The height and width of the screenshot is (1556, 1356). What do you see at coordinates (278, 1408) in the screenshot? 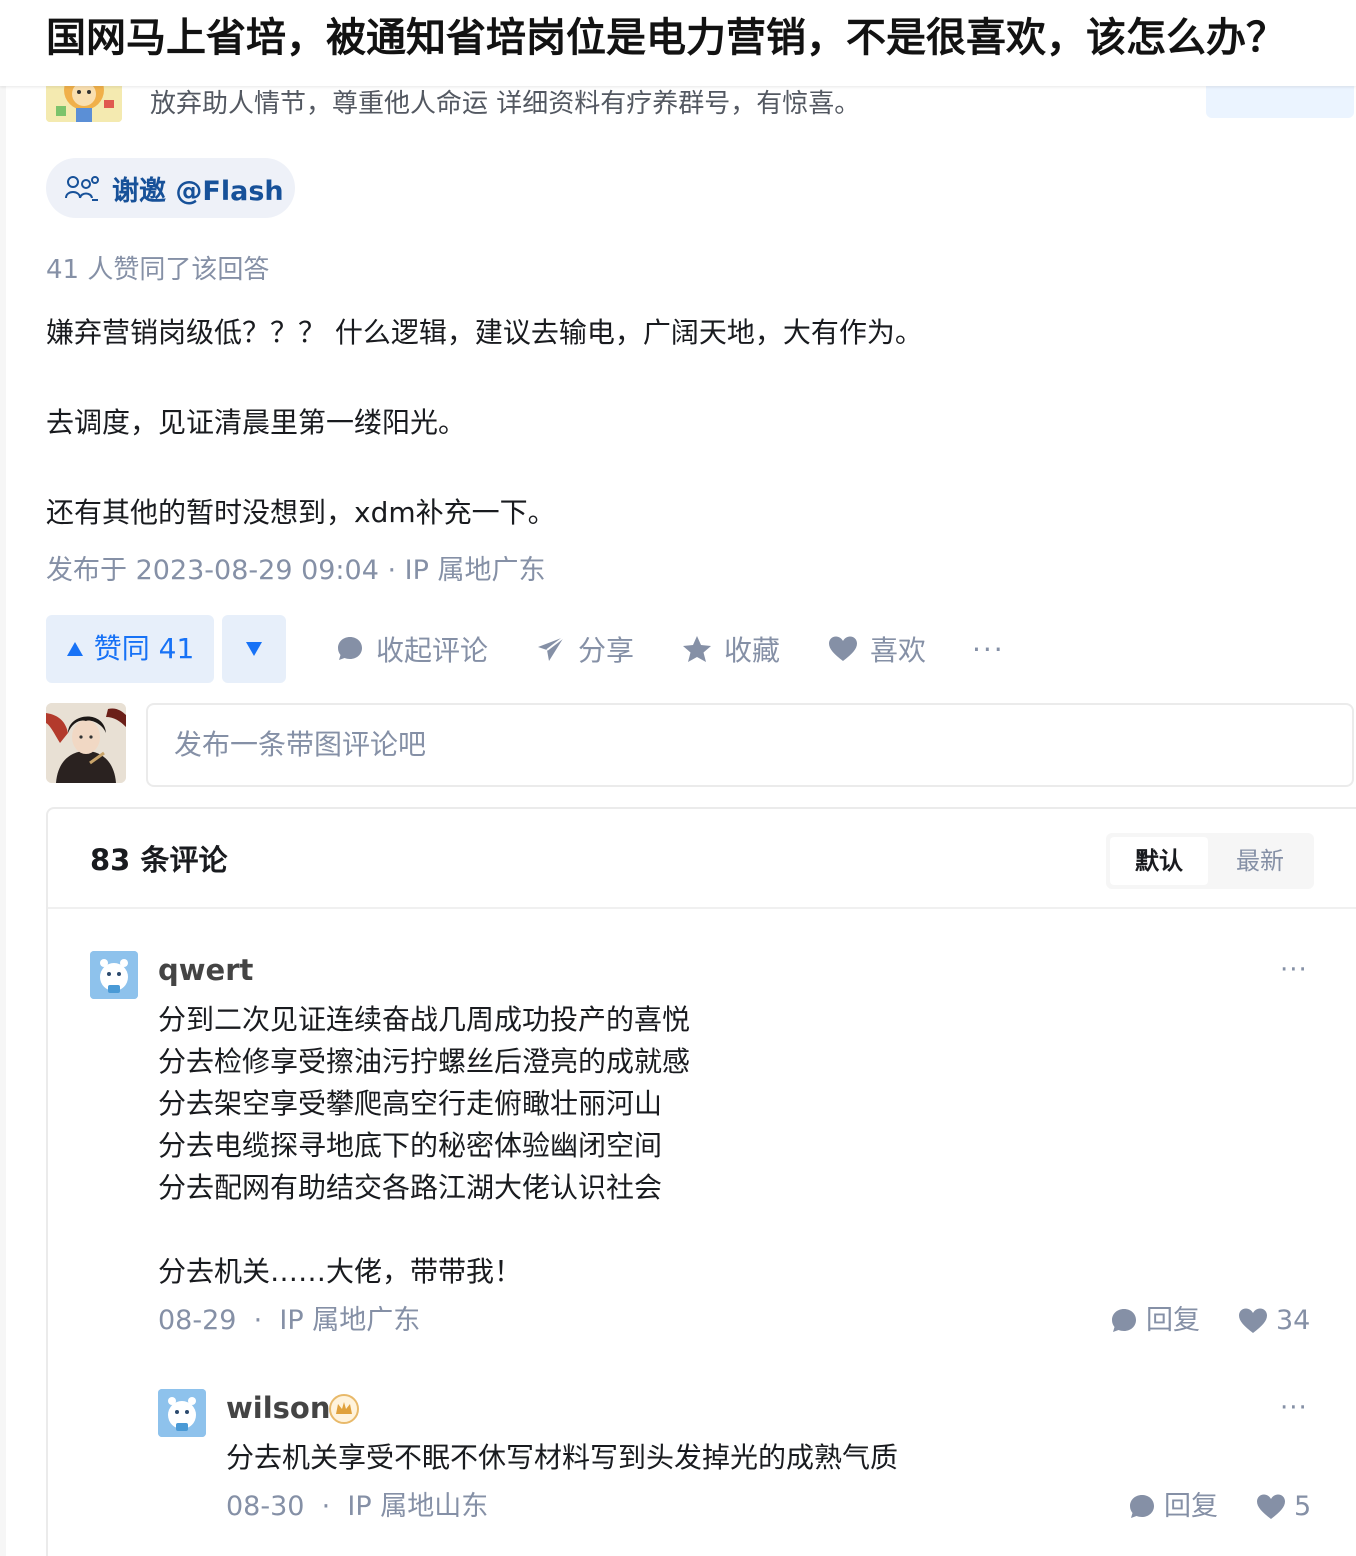
I see `comment-author: wilson` at bounding box center [278, 1408].